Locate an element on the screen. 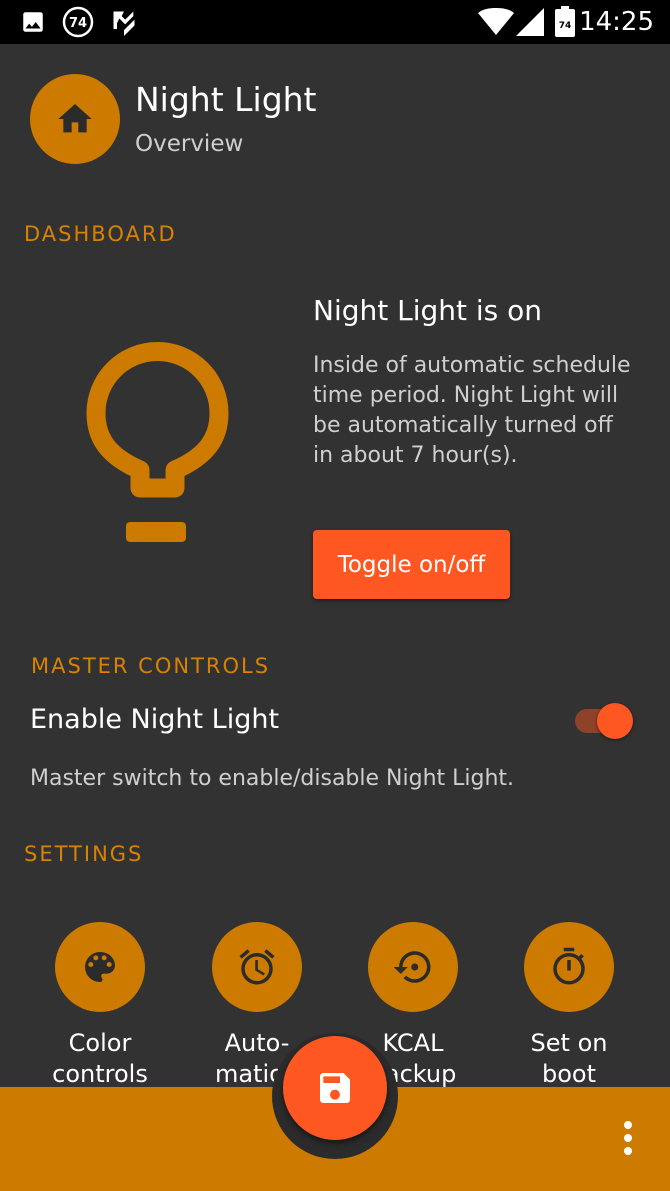  badge-number: 74 is located at coordinates (78, 23).